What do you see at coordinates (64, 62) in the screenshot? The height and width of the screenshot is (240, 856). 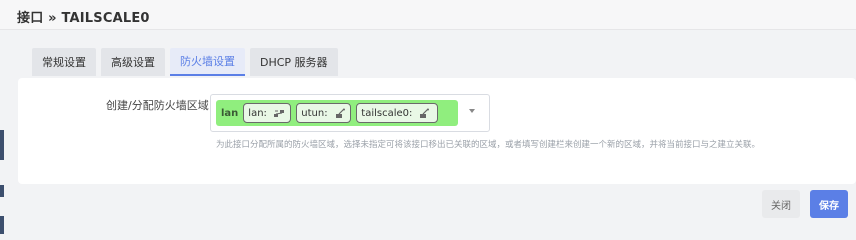 I see `tab-general: 常规设置` at bounding box center [64, 62].